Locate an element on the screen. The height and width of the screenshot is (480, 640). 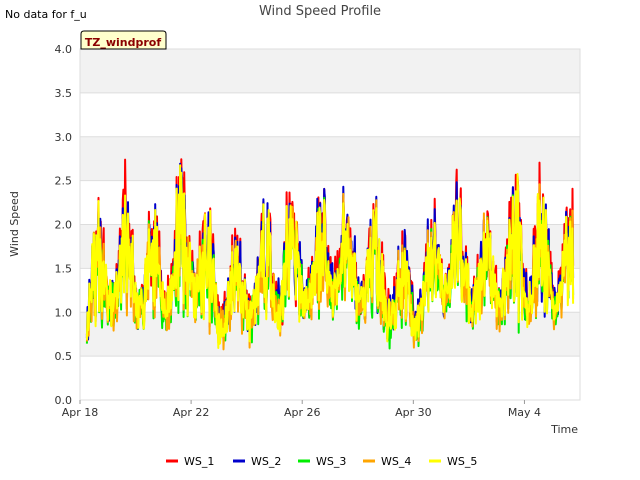
legend-label: WS_5 is located at coordinates (462, 461).